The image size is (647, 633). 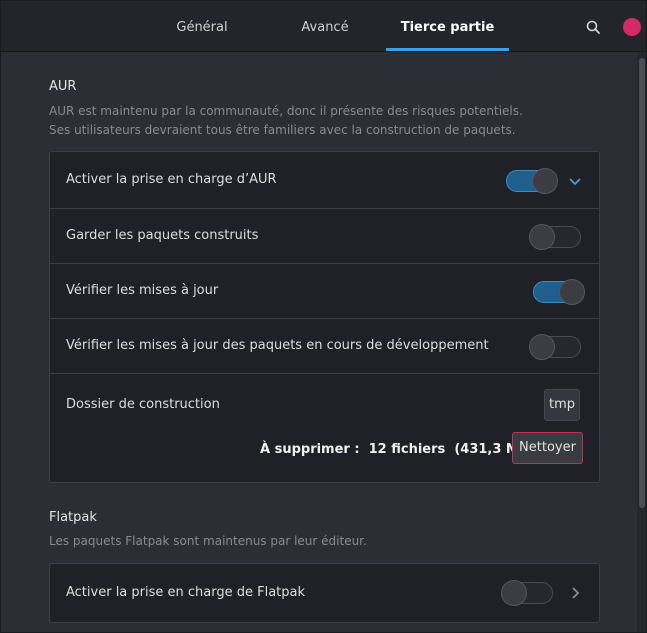 I want to click on tab-advanced: Avancé, so click(x=325, y=26).